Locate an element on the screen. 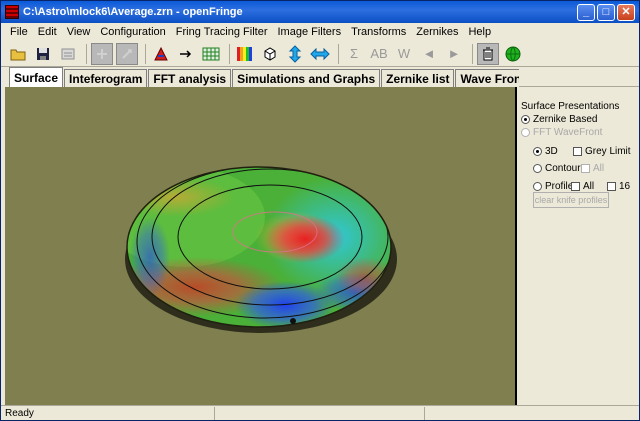 The height and width of the screenshot is (421, 640). open-folder-icon is located at coordinates (18, 54).